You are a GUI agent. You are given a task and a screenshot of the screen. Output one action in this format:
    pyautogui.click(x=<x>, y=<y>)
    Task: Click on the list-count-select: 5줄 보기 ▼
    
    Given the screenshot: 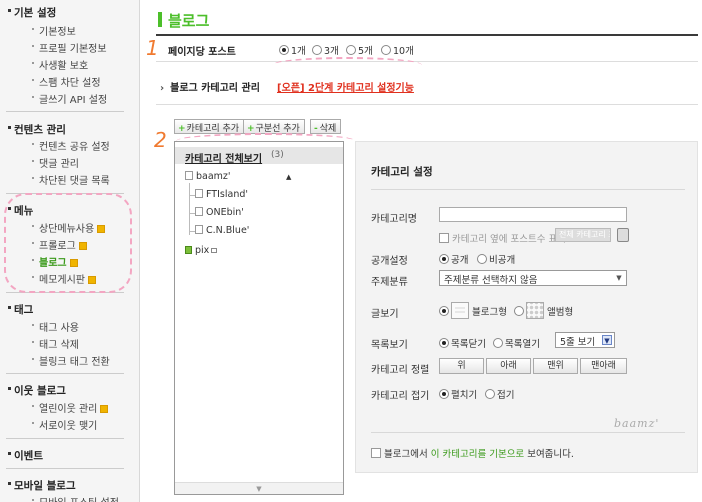 What is the action you would take?
    pyautogui.click(x=585, y=340)
    